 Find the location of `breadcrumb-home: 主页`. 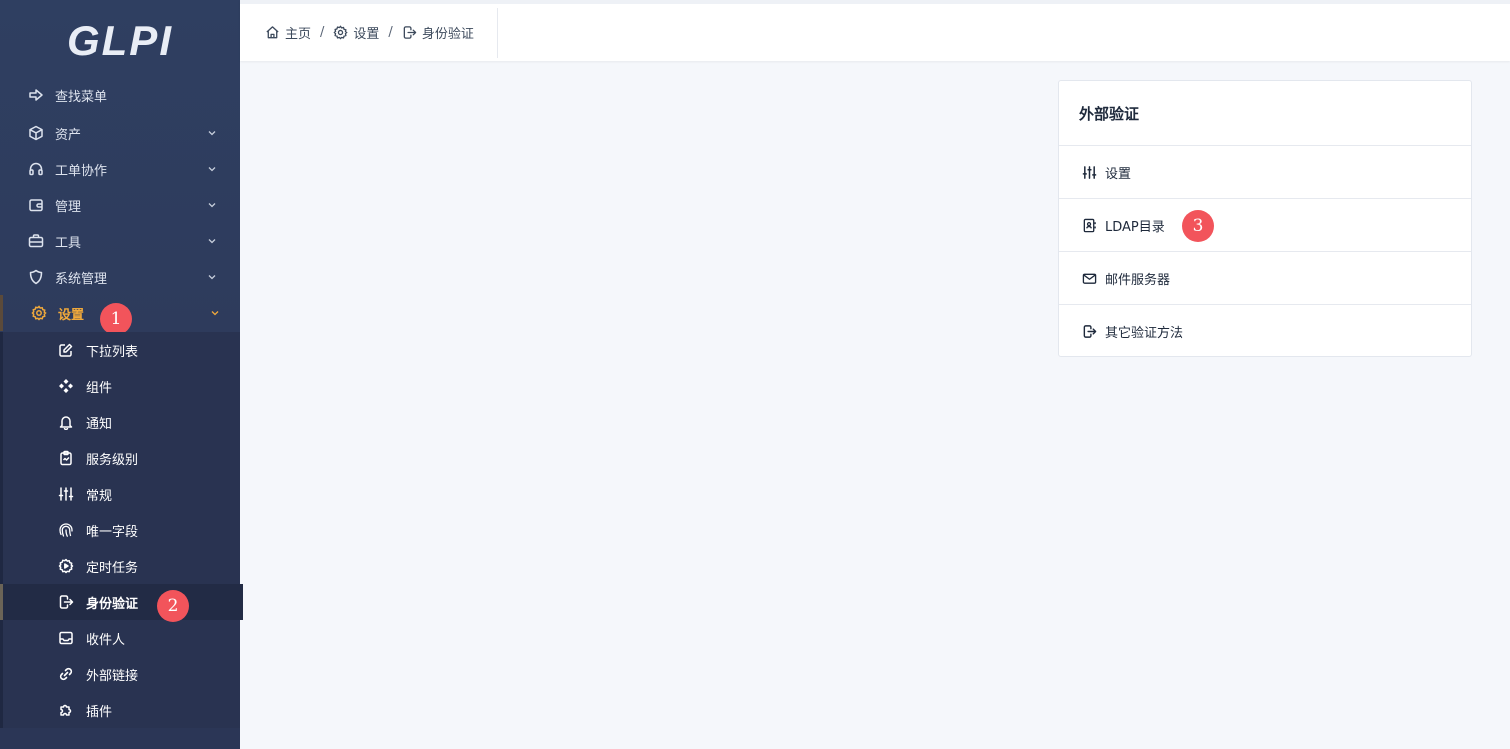

breadcrumb-home: 主页 is located at coordinates (288, 32).